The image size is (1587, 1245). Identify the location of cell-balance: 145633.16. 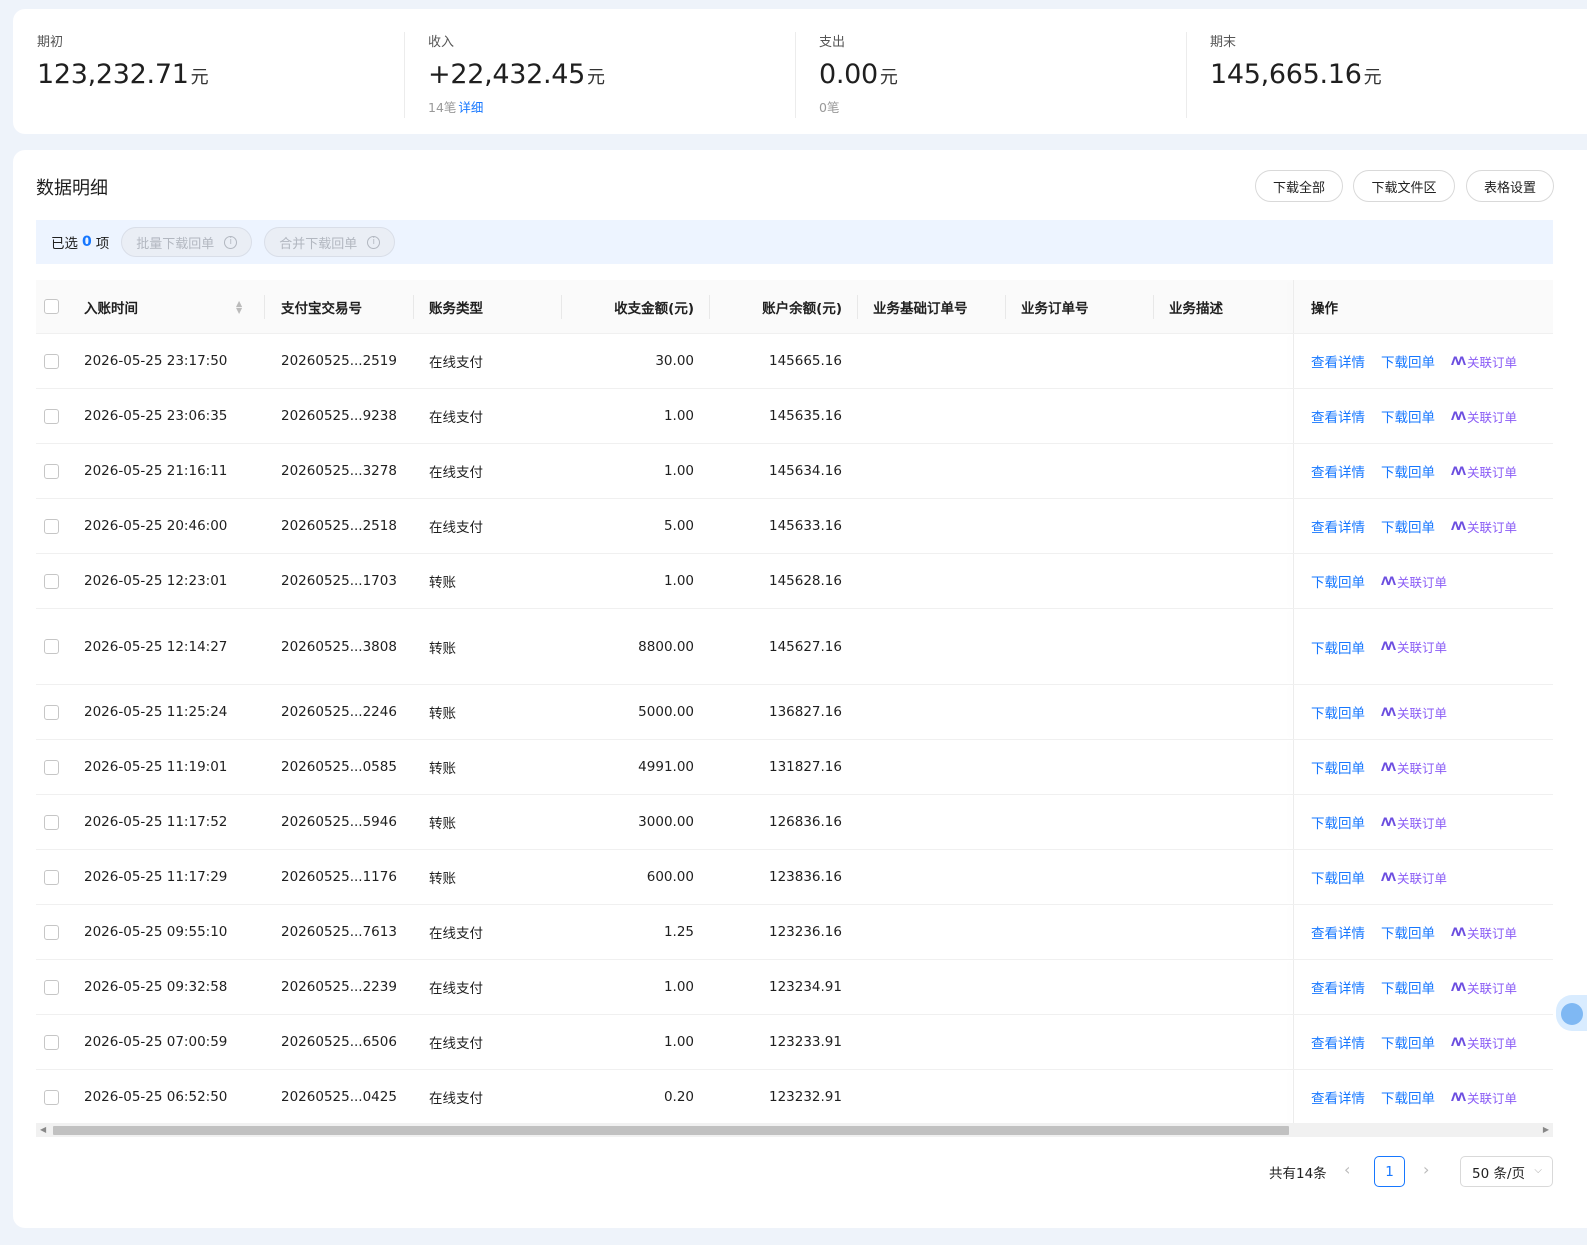
(805, 526).